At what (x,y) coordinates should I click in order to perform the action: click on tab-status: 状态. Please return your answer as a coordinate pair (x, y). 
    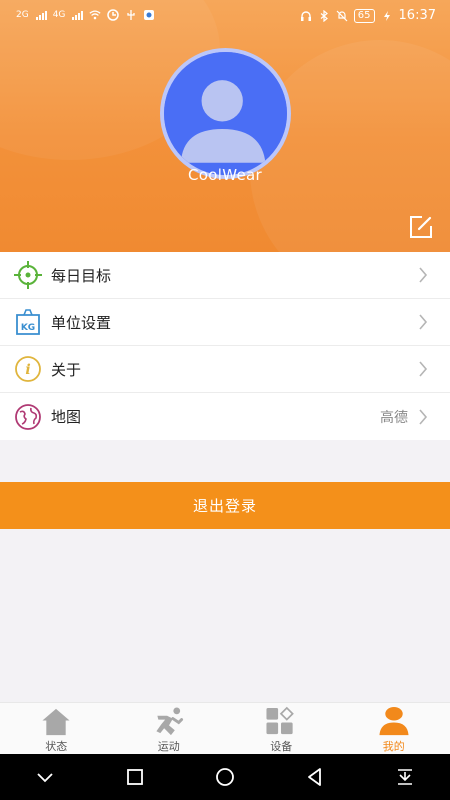
    Looking at the image, I should click on (56, 728).